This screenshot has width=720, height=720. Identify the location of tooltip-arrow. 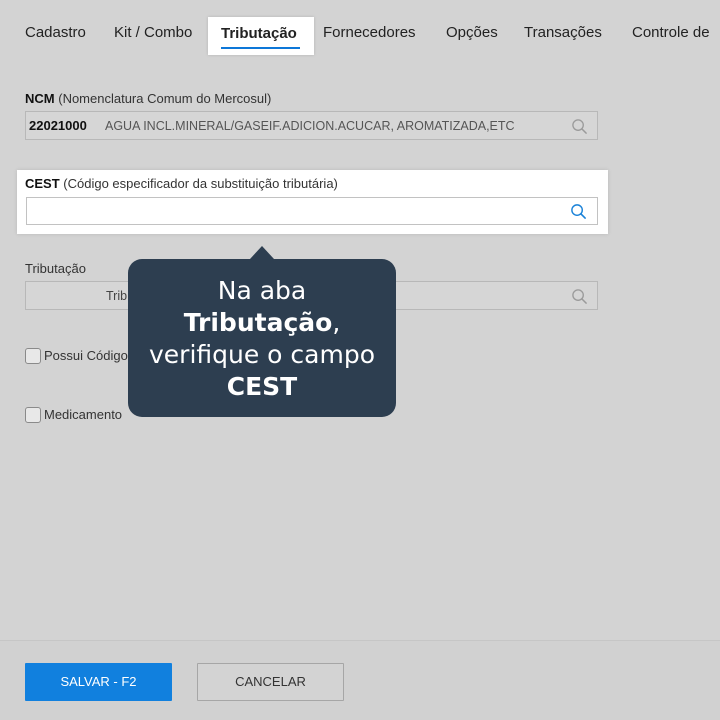
(262, 252).